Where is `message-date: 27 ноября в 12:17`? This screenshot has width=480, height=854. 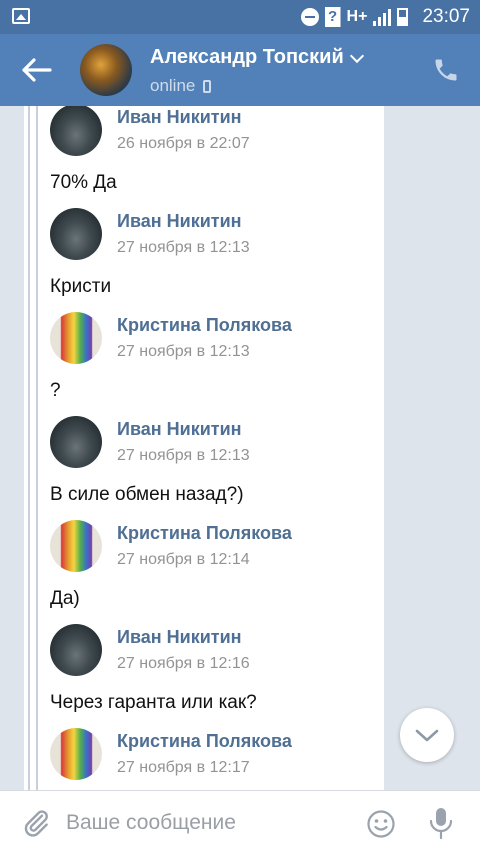 message-date: 27 ноября в 12:17 is located at coordinates (183, 767).